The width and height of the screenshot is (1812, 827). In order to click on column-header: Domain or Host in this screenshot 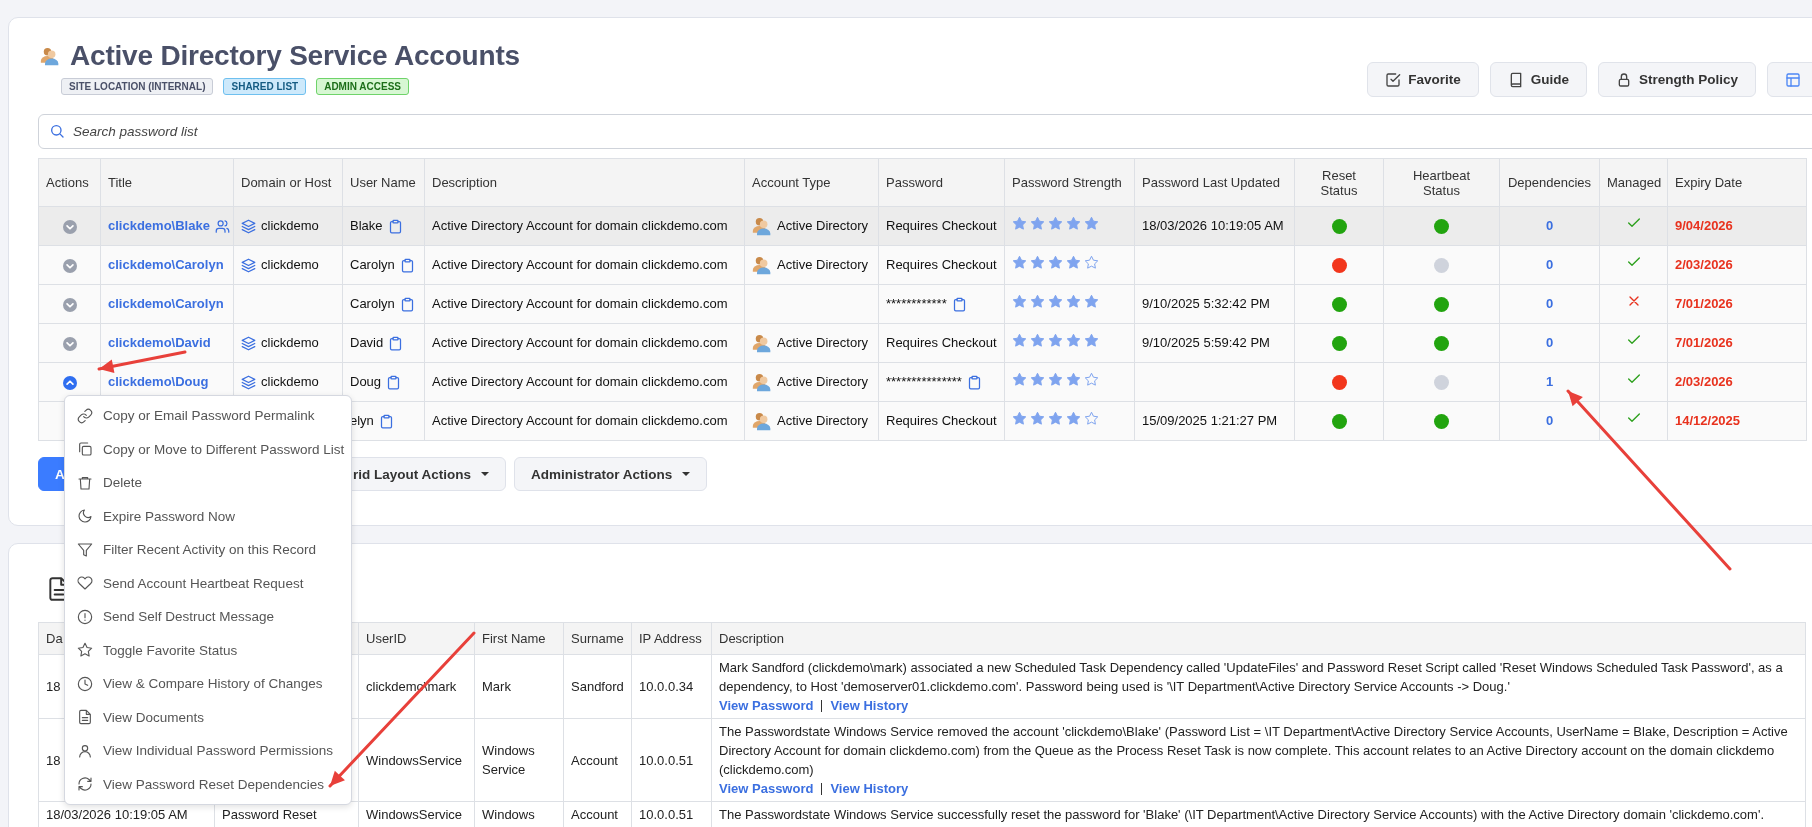, I will do `click(288, 182)`.